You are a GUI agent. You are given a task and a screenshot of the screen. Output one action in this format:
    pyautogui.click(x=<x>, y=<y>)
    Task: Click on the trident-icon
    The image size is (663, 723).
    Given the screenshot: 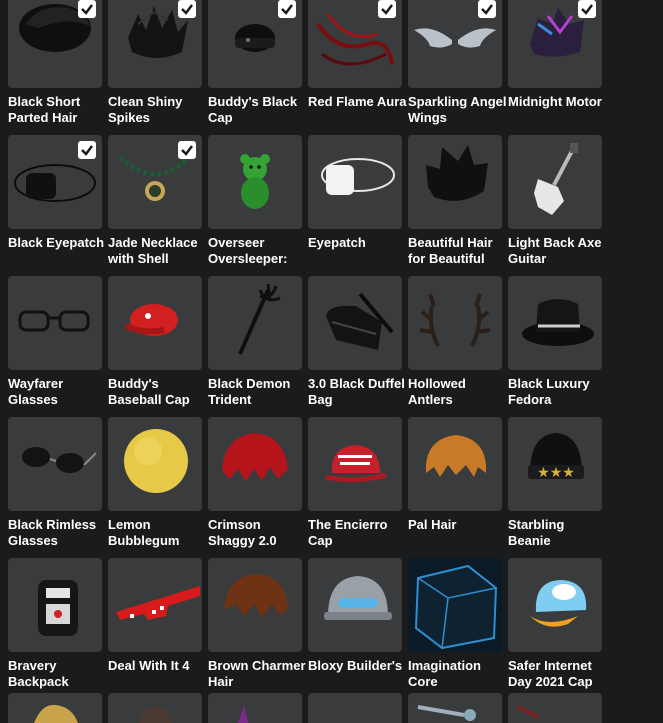 What is the action you would take?
    pyautogui.click(x=259, y=319)
    